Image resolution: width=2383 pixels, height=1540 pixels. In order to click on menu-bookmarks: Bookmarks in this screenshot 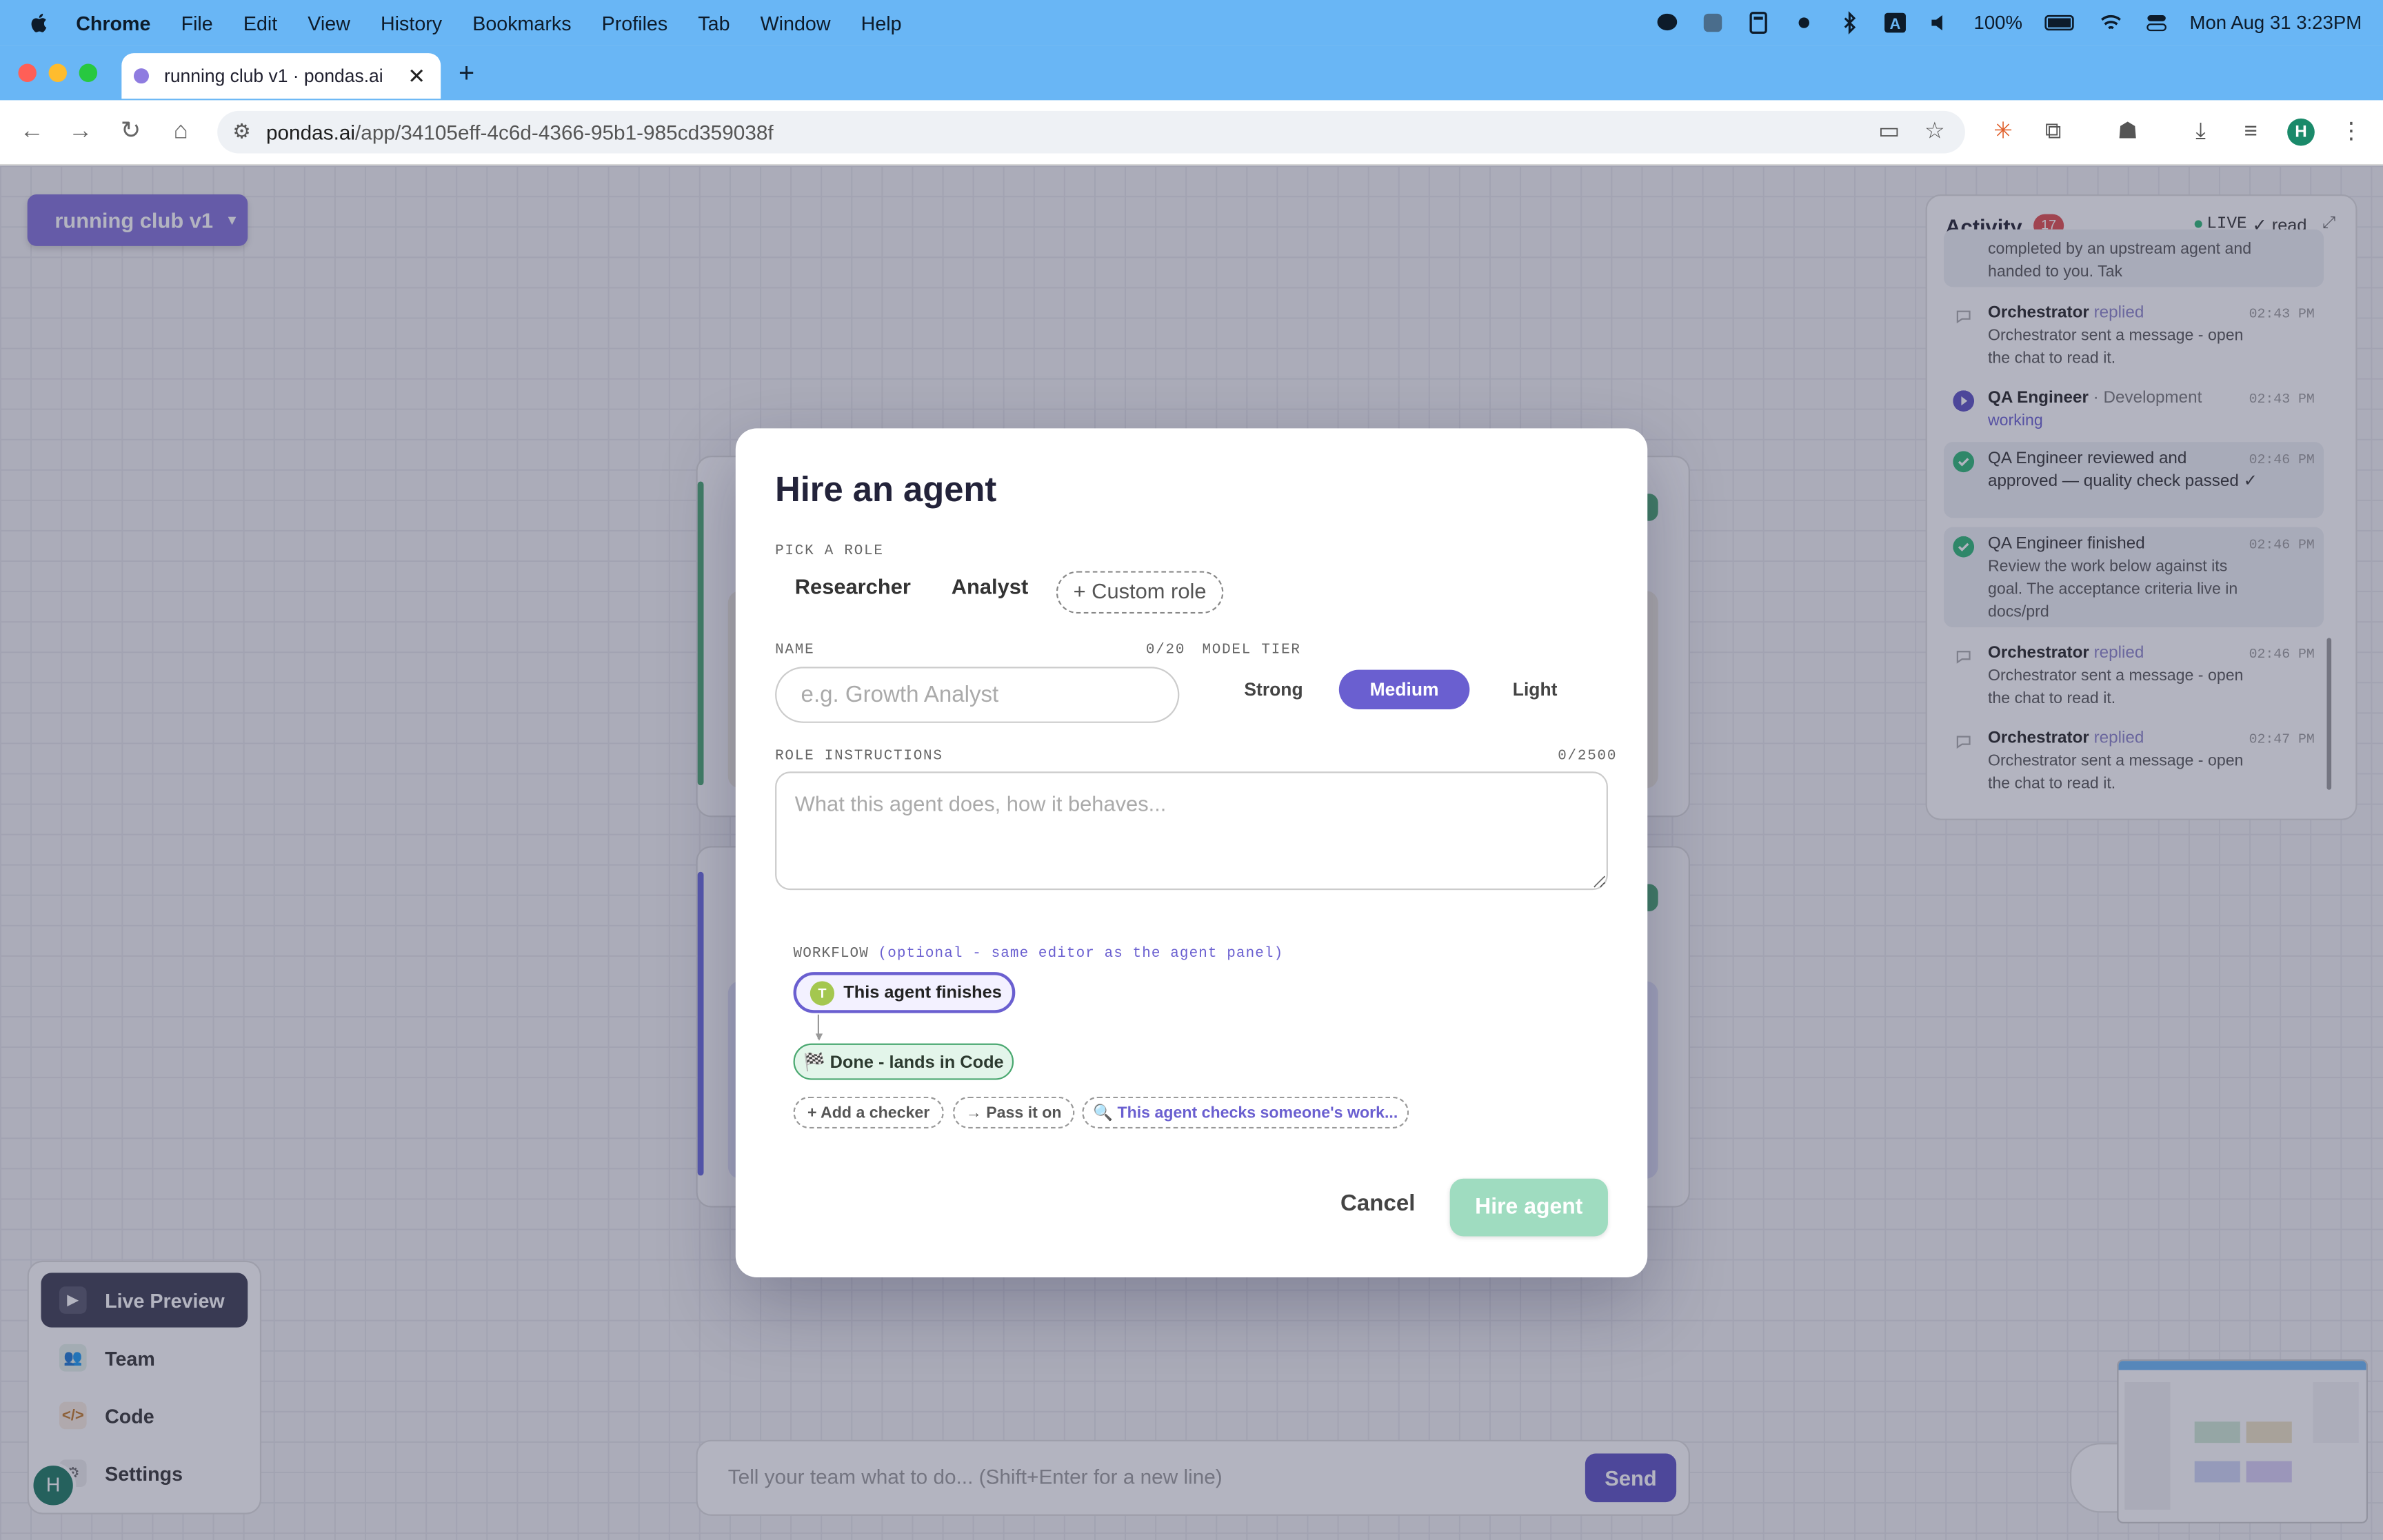, I will do `click(521, 23)`.